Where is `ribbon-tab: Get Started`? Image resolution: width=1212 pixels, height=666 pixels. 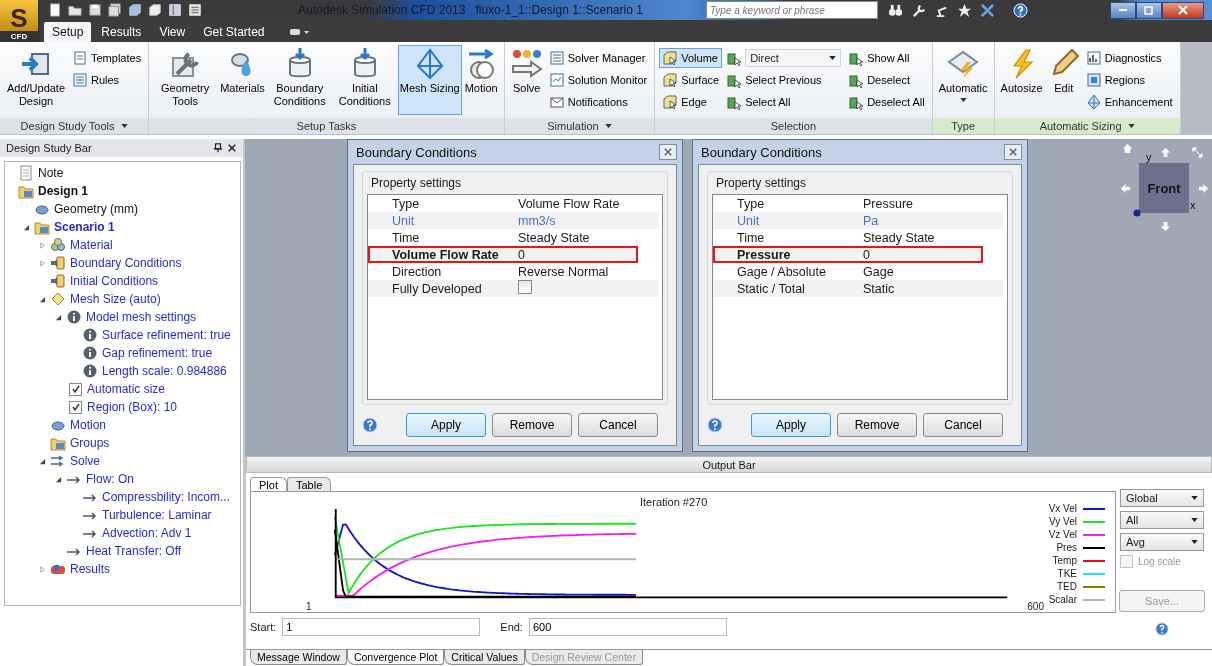 ribbon-tab: Get Started is located at coordinates (234, 32).